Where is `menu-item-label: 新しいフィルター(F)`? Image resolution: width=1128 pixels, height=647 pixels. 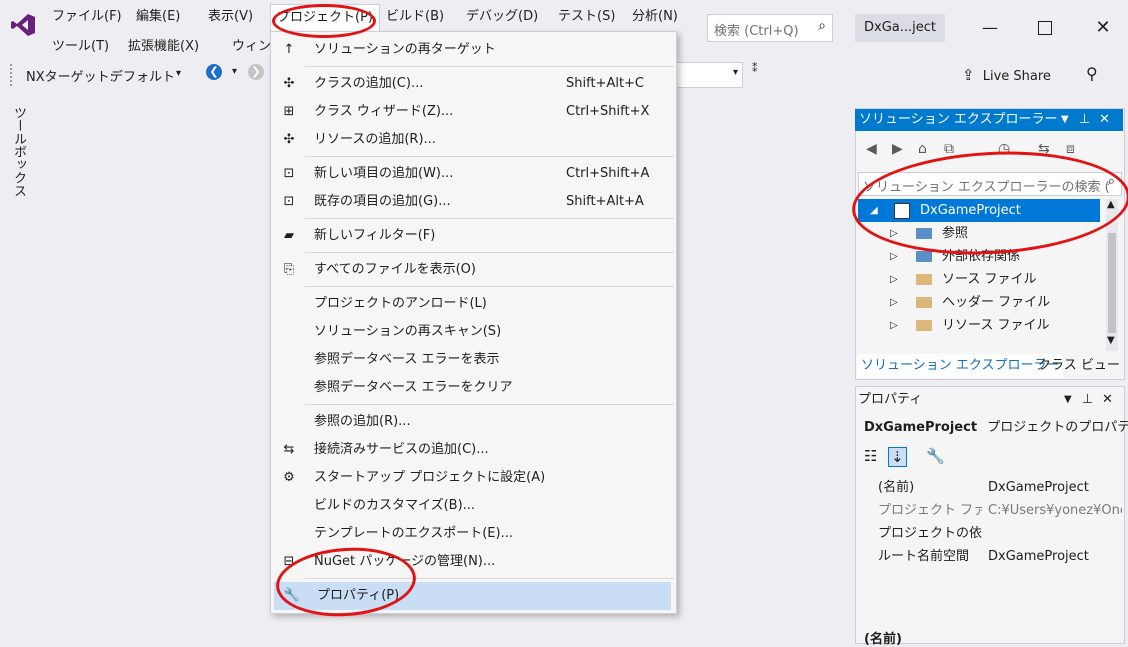 menu-item-label: 新しいフィルター(F) is located at coordinates (375, 235).